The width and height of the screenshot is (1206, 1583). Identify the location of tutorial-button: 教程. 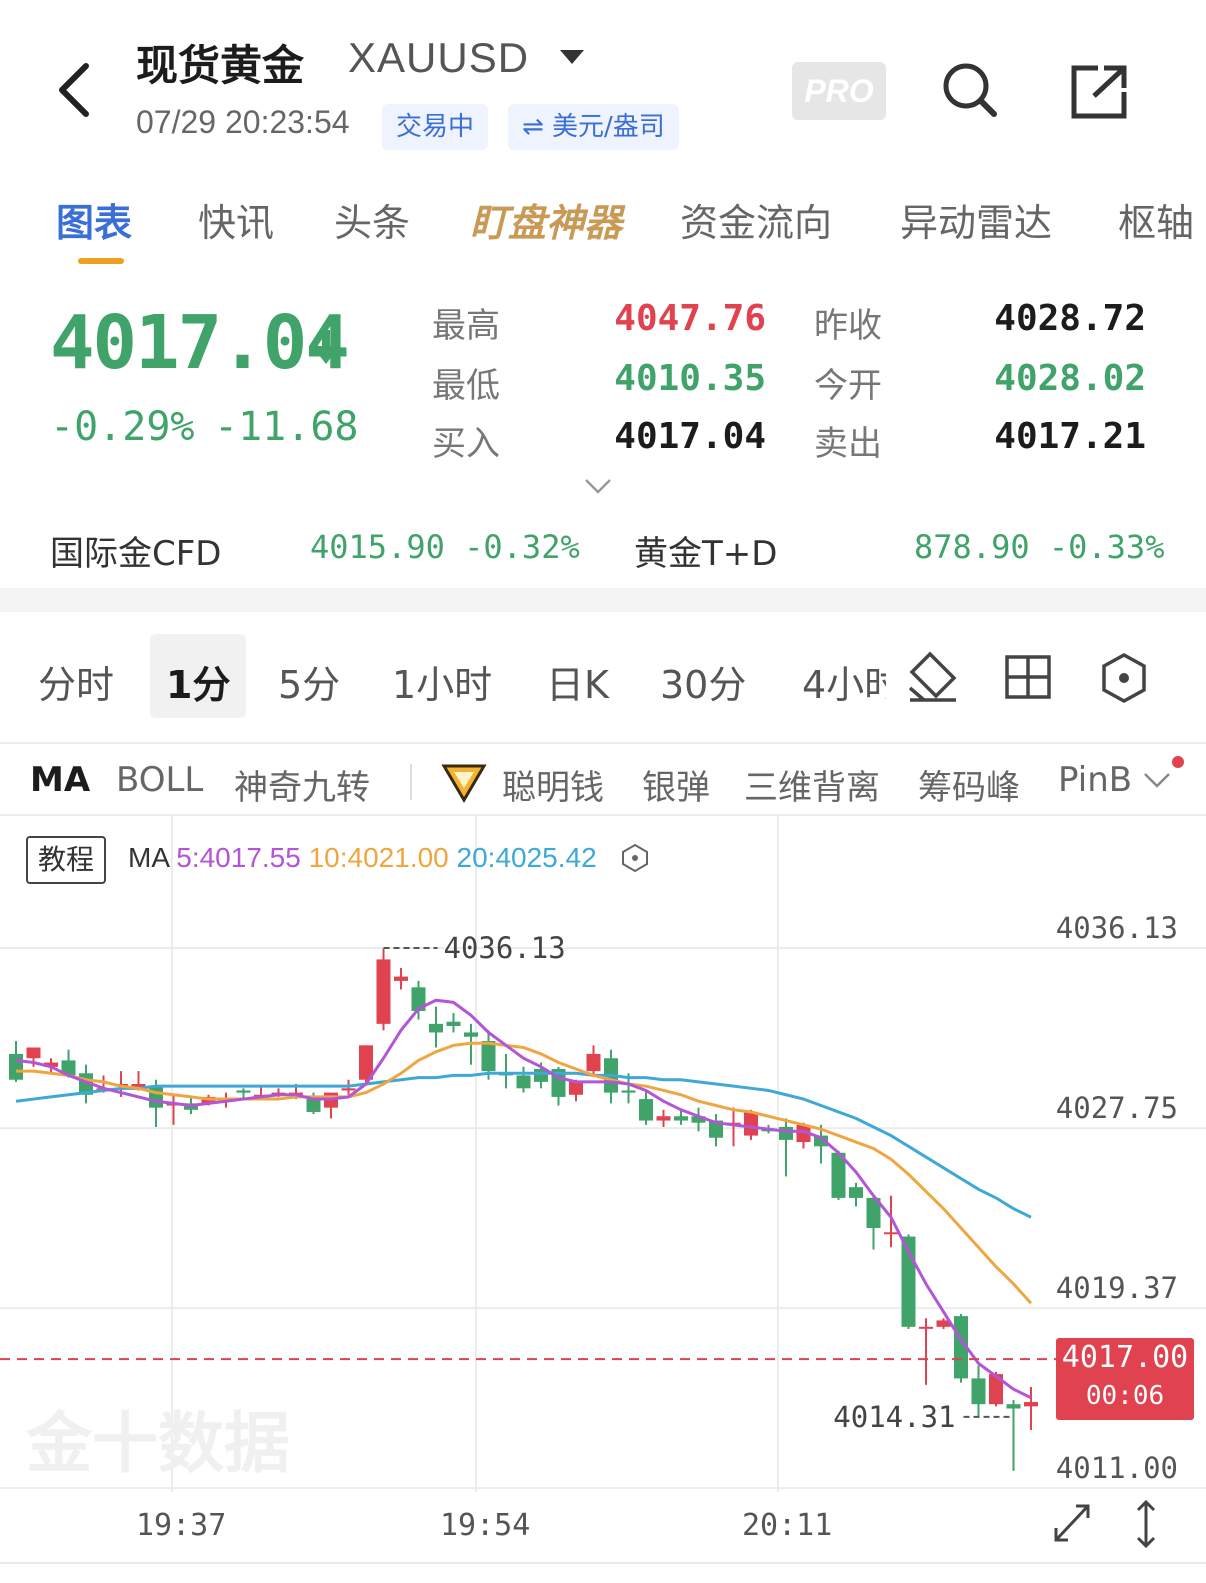
(66, 860).